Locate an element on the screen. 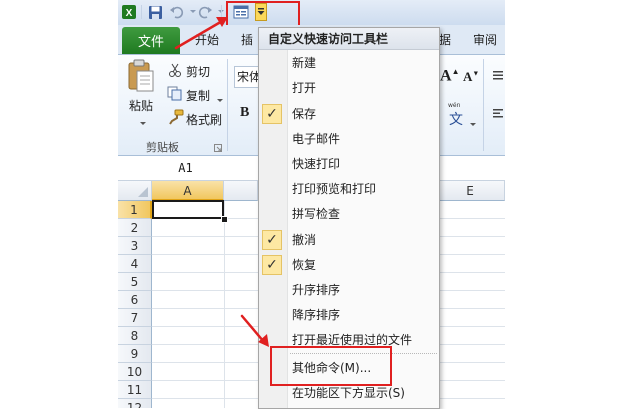 This screenshot has height=409, width=628. menu-item-sort-ascending: 升序排序 is located at coordinates (316, 290).